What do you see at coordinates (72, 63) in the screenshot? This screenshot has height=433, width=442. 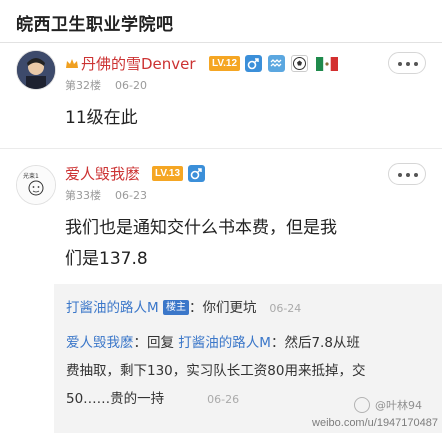 I see `vip-crown-icon` at bounding box center [72, 63].